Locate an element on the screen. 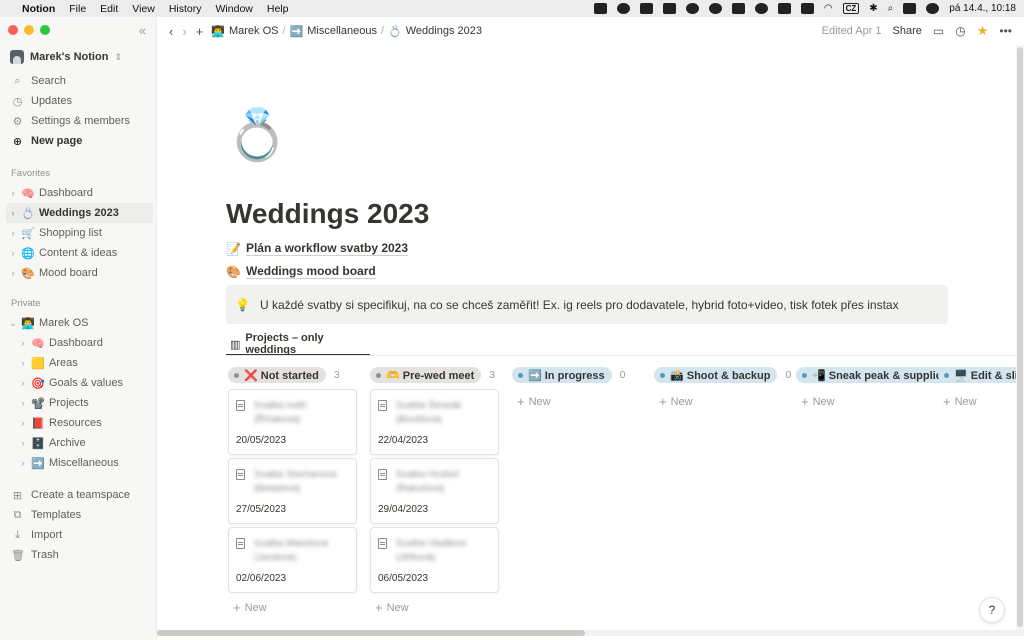 Image resolution: width=1024 pixels, height=640 pixels. board-card: Svatba Vladikovi (Jiříková) 06/05/2023 is located at coordinates (434, 560).